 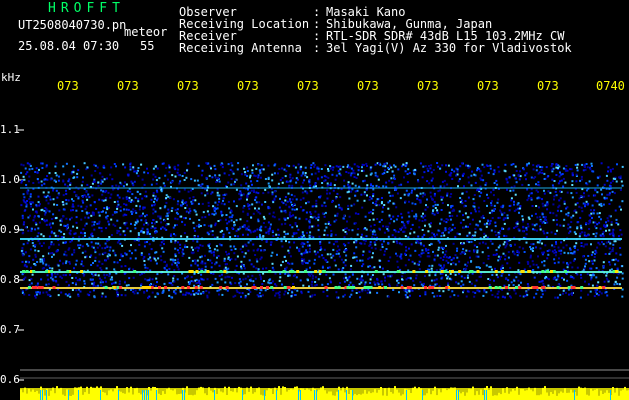 What do you see at coordinates (147, 46) in the screenshot?
I see `meteor-count: 55` at bounding box center [147, 46].